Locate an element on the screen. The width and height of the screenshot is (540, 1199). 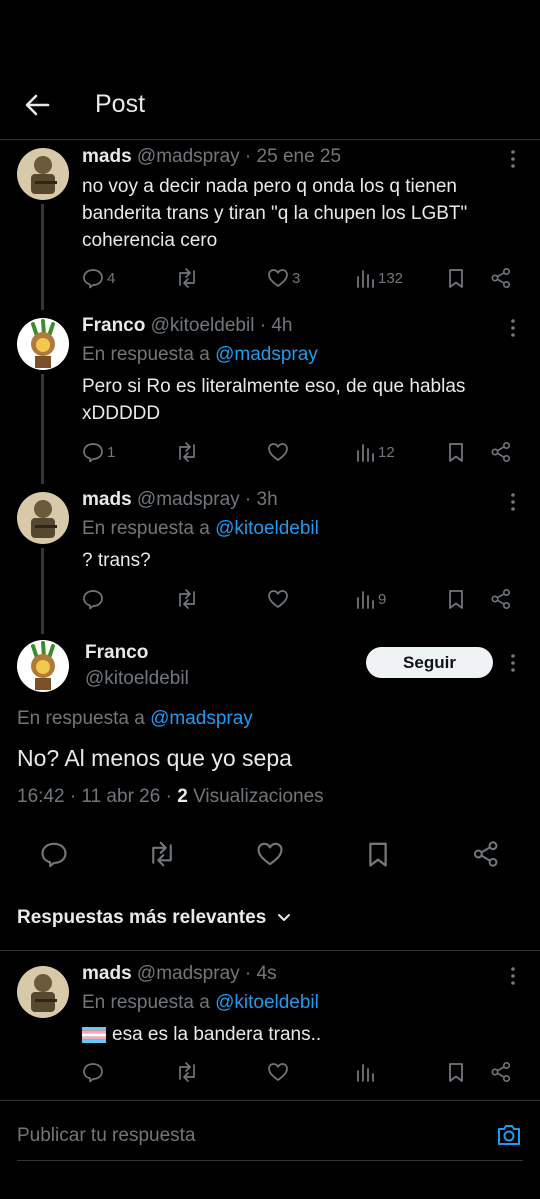
tweet-actions: 1 12 is located at coordinates (270, 452).